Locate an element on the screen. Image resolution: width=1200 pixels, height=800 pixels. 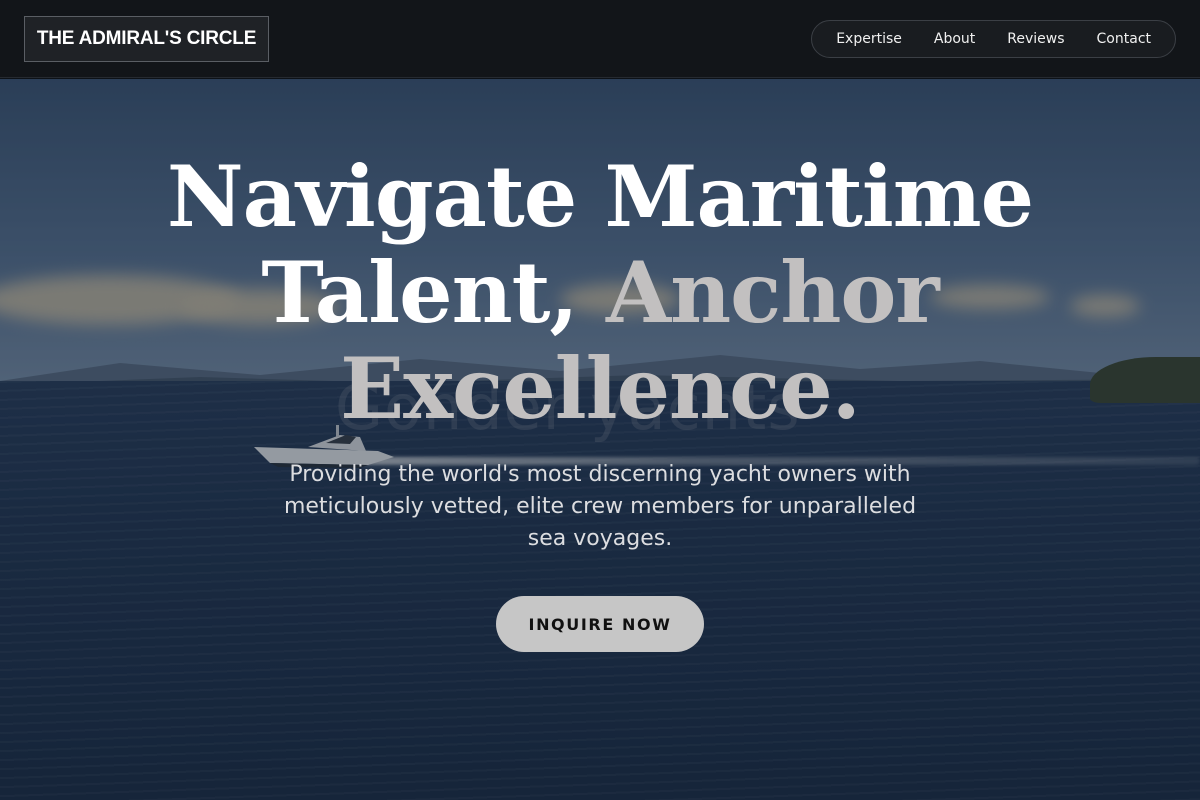
nav-item-expertise: Expertise is located at coordinates (869, 39).